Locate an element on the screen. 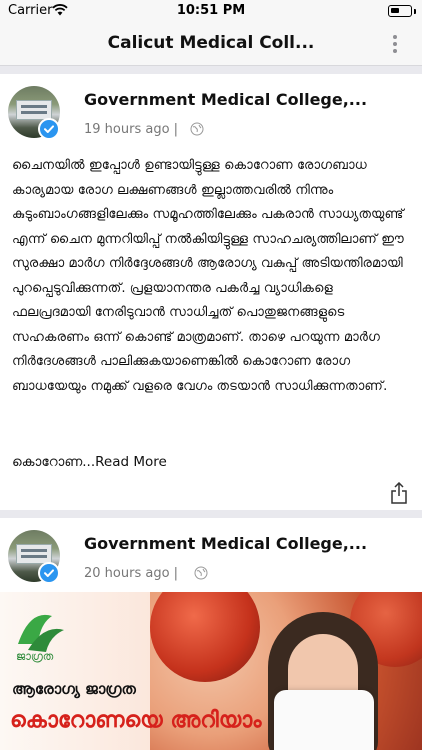 The width and height of the screenshot is (422, 750). read-more-link: കൊറോണ...Read More is located at coordinates (89, 462).